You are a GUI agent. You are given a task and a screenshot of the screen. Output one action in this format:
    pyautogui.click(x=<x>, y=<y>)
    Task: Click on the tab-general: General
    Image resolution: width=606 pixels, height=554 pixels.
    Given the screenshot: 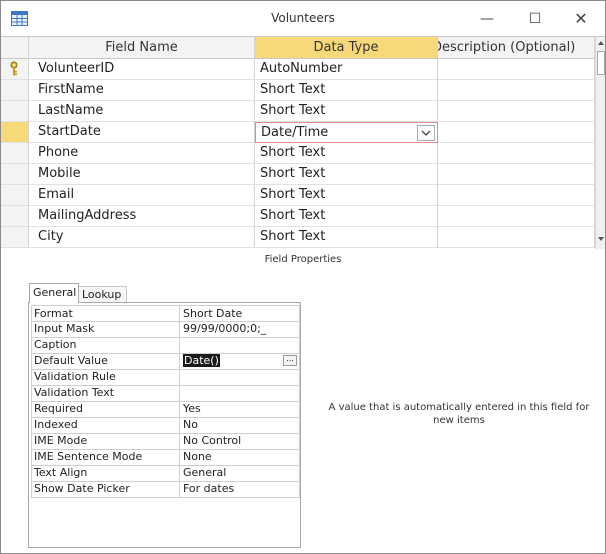 What is the action you would take?
    pyautogui.click(x=54, y=293)
    